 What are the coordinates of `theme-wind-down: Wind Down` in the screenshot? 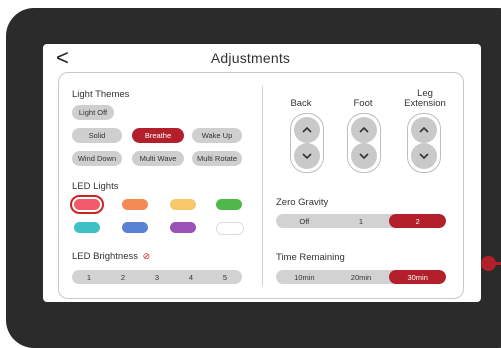 It's located at (97, 158).